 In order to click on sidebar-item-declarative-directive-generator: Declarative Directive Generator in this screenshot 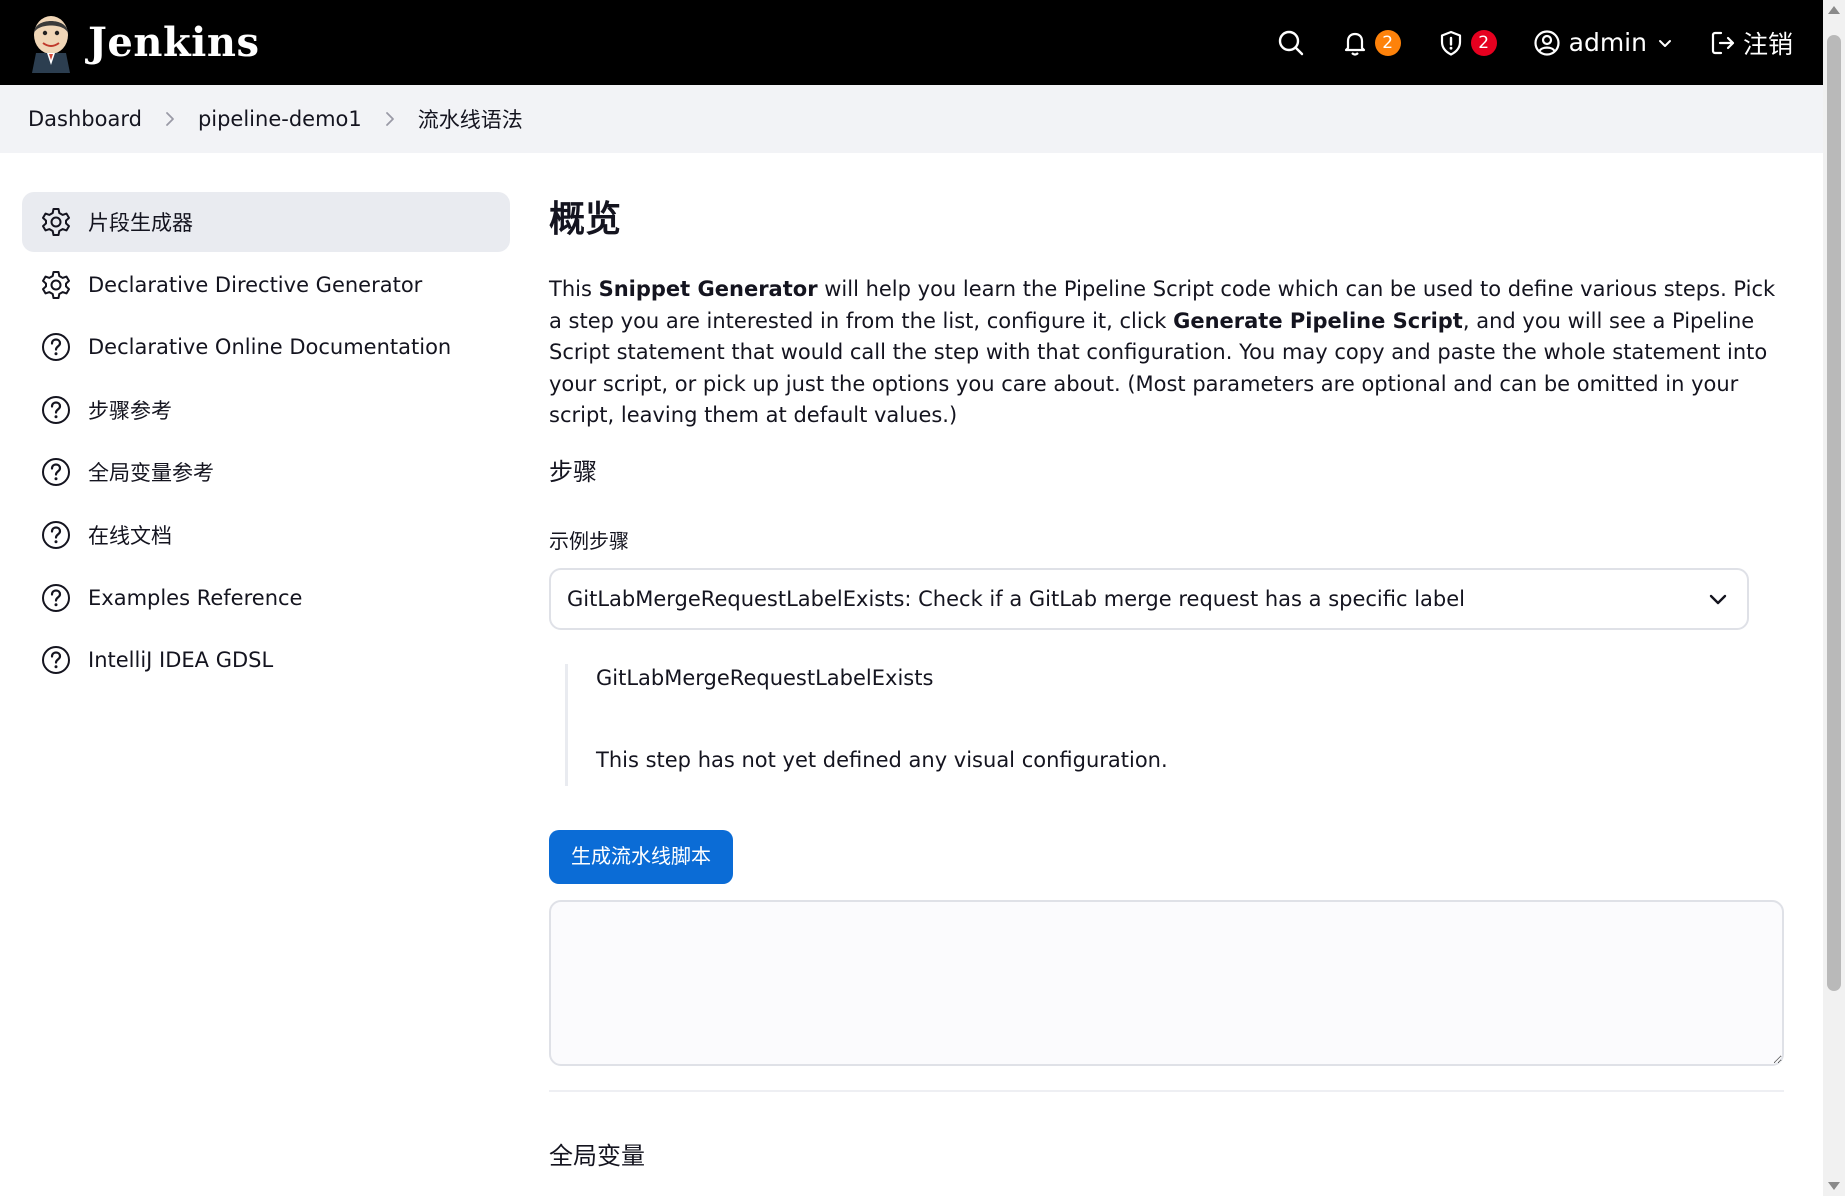, I will do `click(266, 285)`.